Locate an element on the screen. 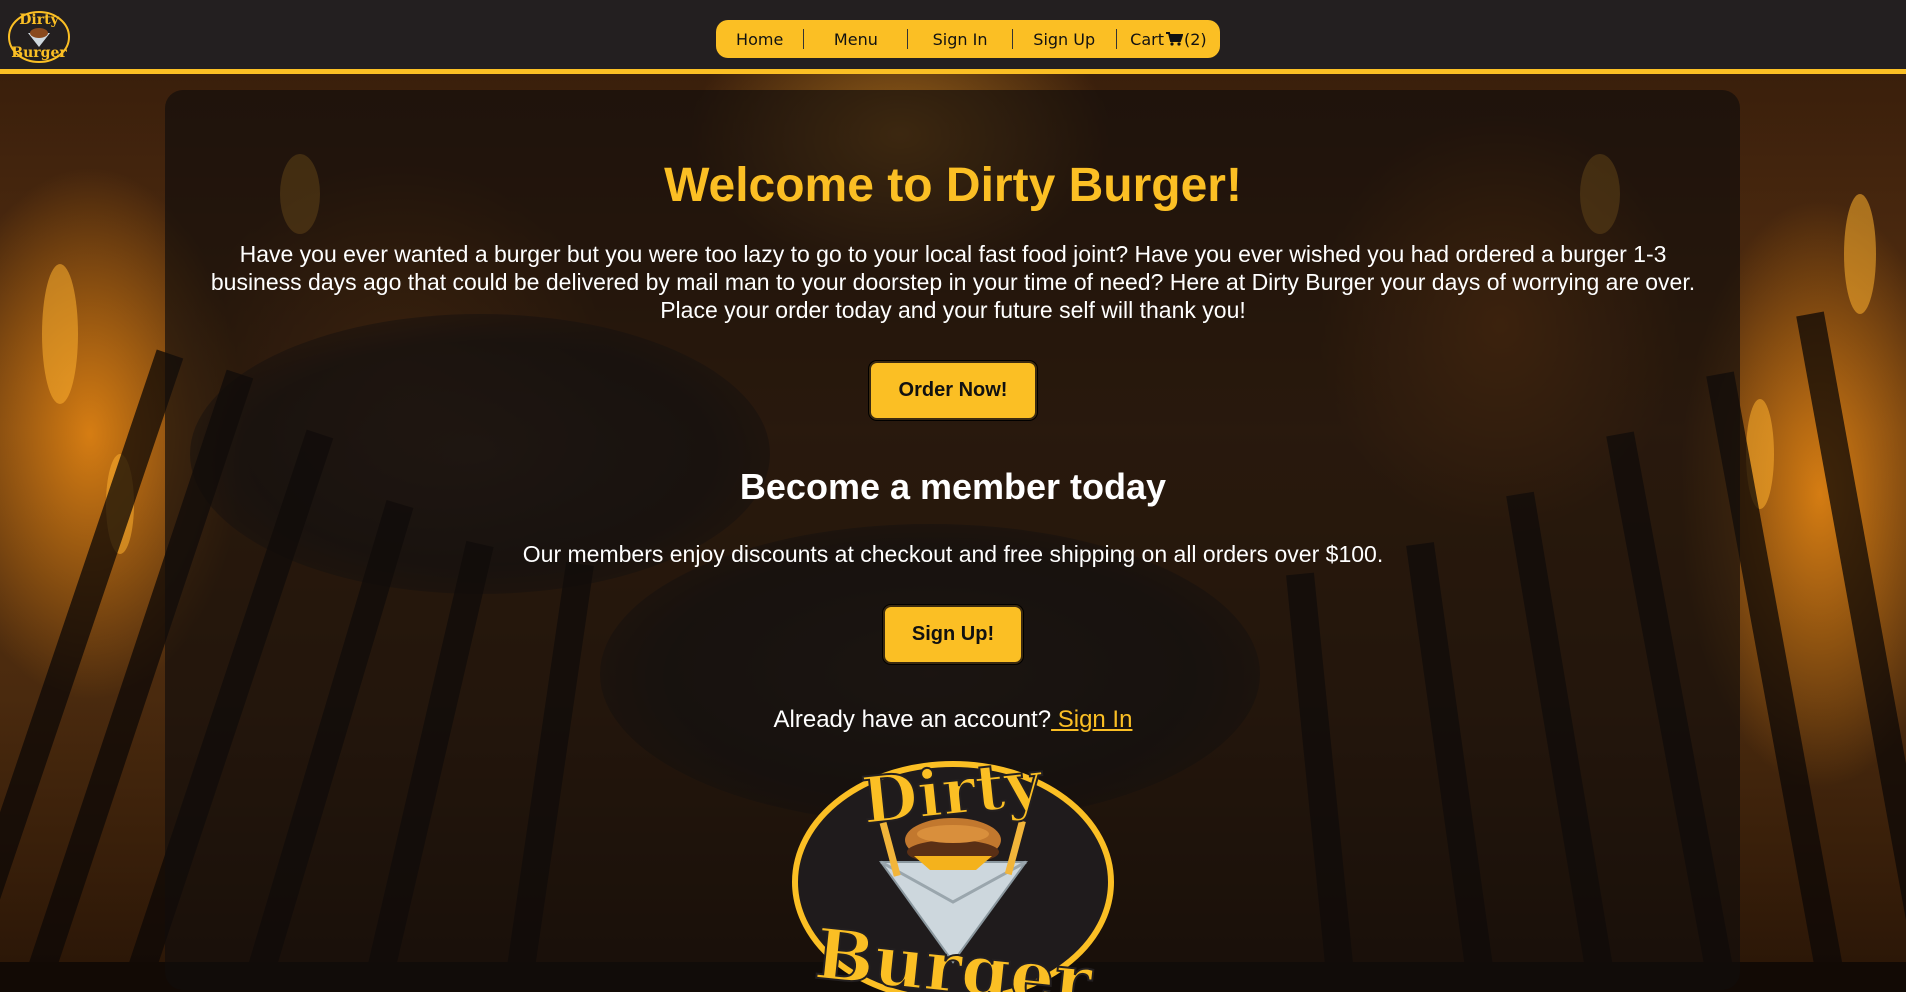  nav-home-label: Home is located at coordinates (760, 39).